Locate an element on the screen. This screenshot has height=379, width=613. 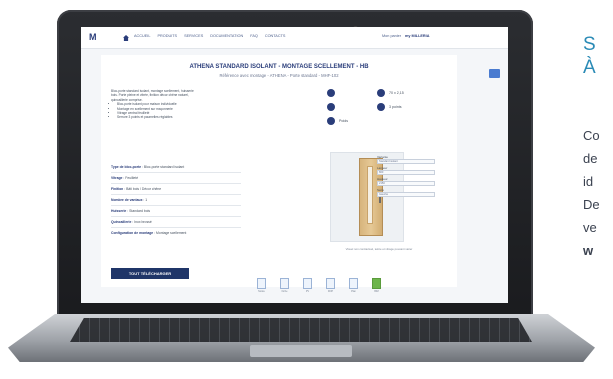
spec-label: Vitrage is located at coordinates (117, 178).